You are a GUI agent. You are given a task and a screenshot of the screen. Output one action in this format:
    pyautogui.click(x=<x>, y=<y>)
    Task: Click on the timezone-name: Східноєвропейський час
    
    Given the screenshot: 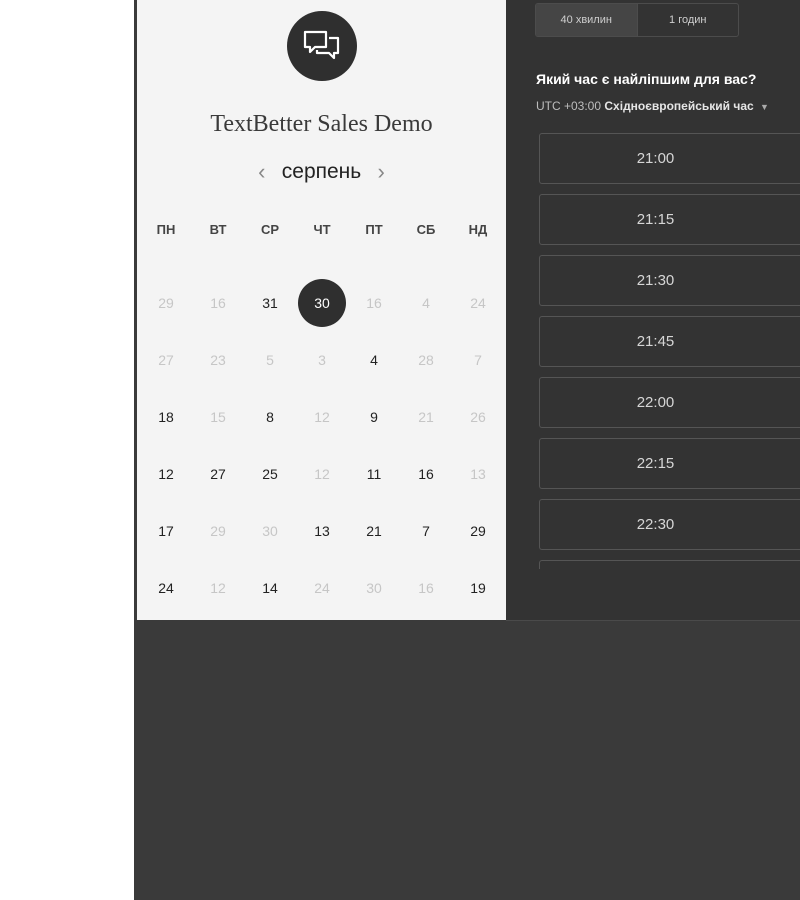 What is the action you would take?
    pyautogui.click(x=679, y=106)
    